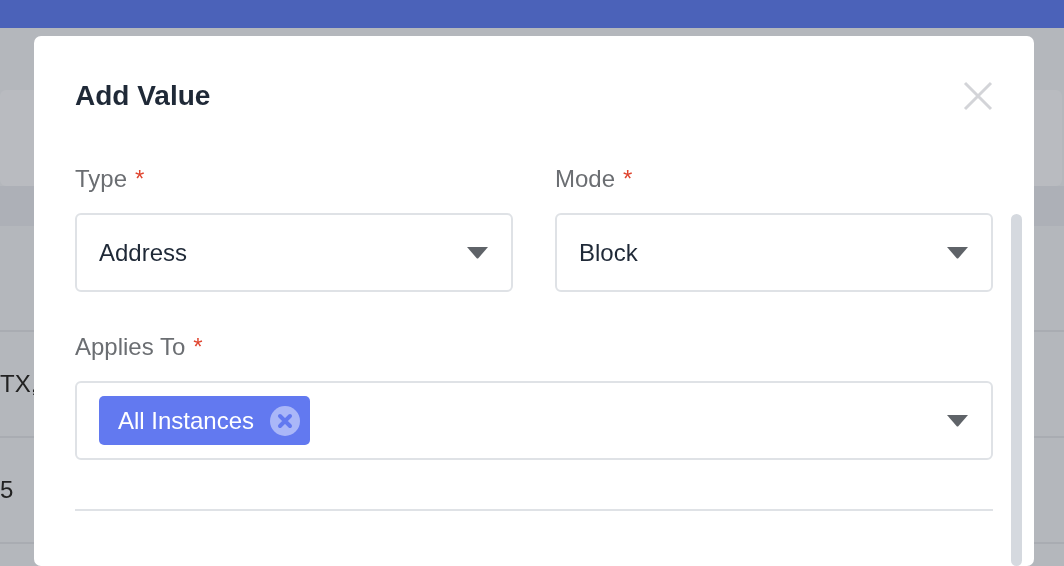  I want to click on tag-chip: All Instances, so click(205, 420).